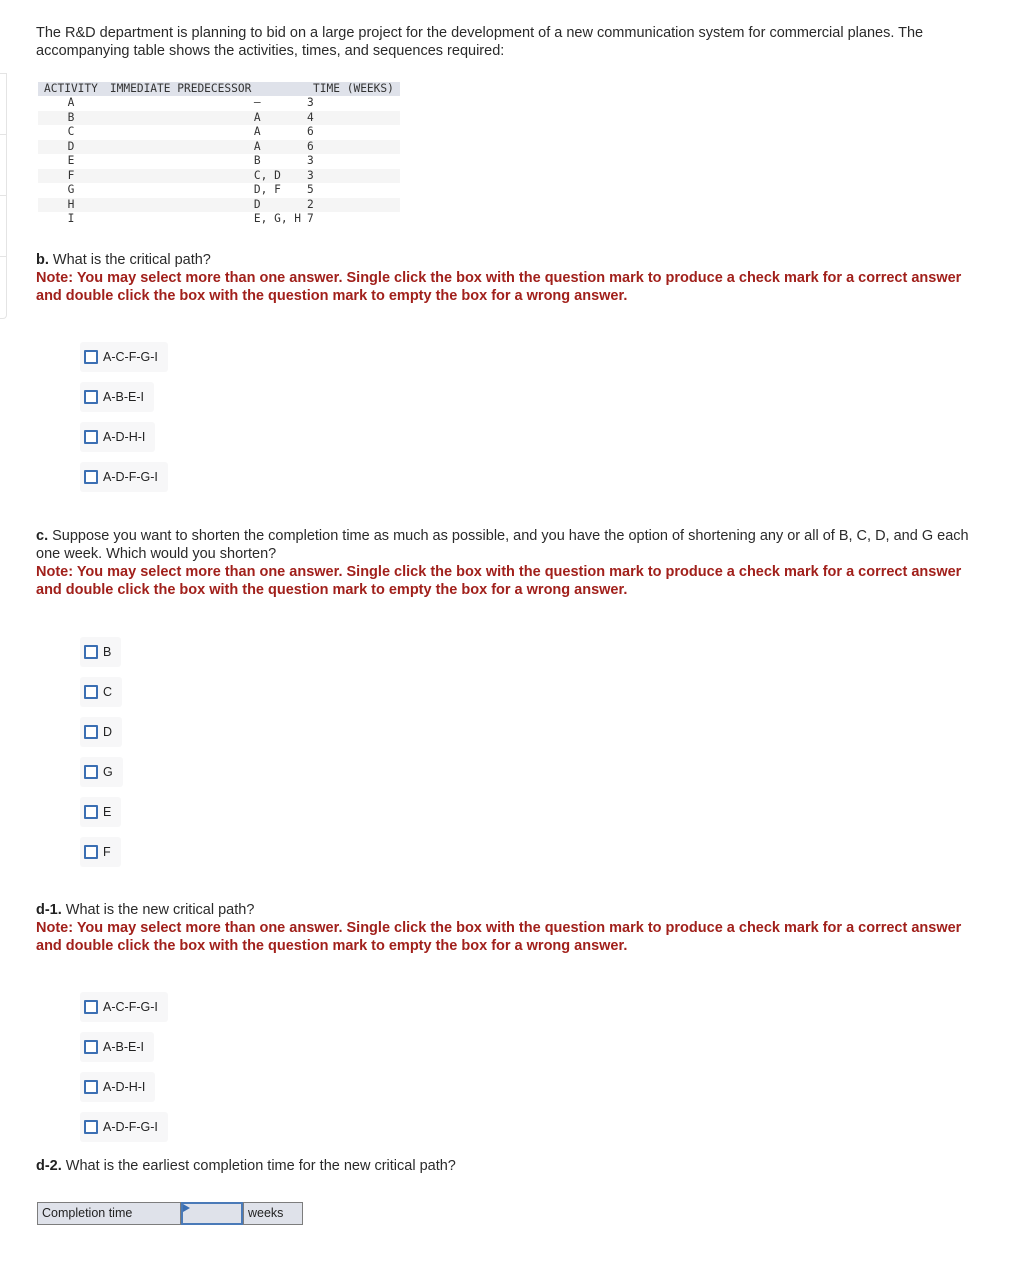 The height and width of the screenshot is (1282, 1012). Describe the element at coordinates (107, 852) in the screenshot. I see `answer-option-label: F` at that location.